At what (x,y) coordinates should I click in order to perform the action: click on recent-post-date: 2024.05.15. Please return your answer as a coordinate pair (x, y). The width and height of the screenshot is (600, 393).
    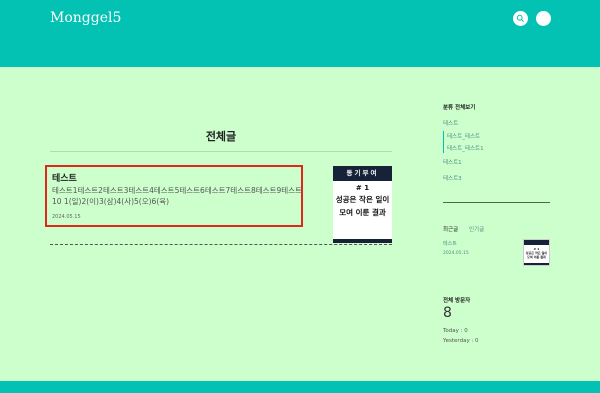
    Looking at the image, I should click on (456, 253).